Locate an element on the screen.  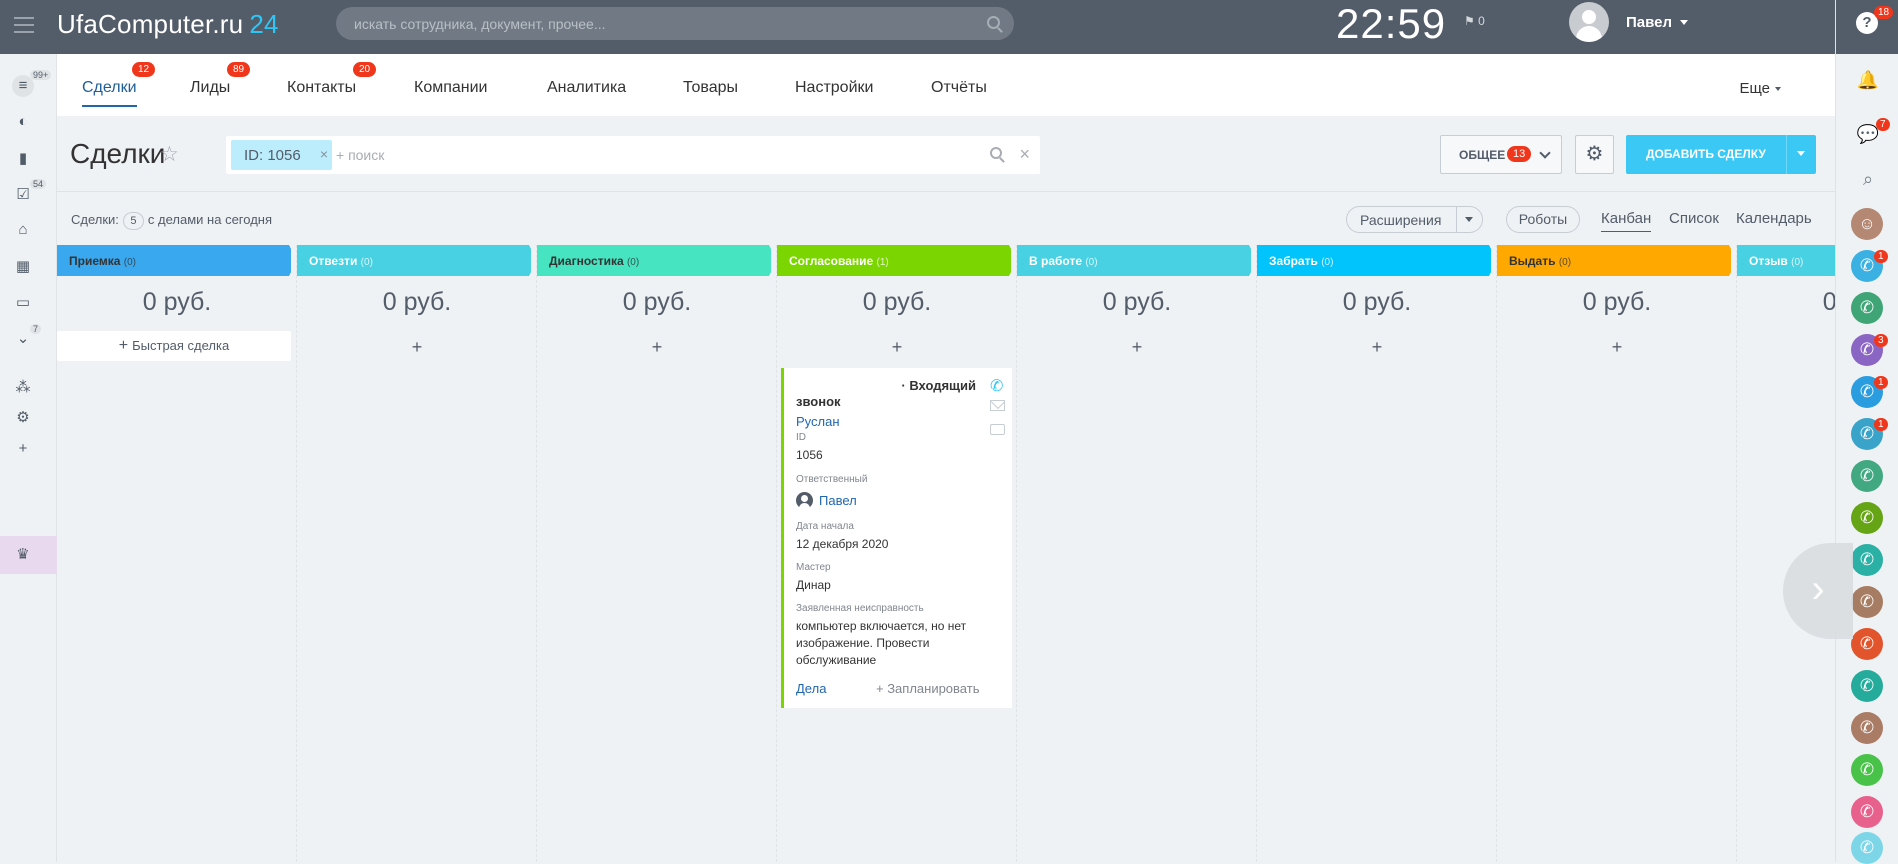
quick-deal-button: + Быстрая сделка is located at coordinates (174, 346).